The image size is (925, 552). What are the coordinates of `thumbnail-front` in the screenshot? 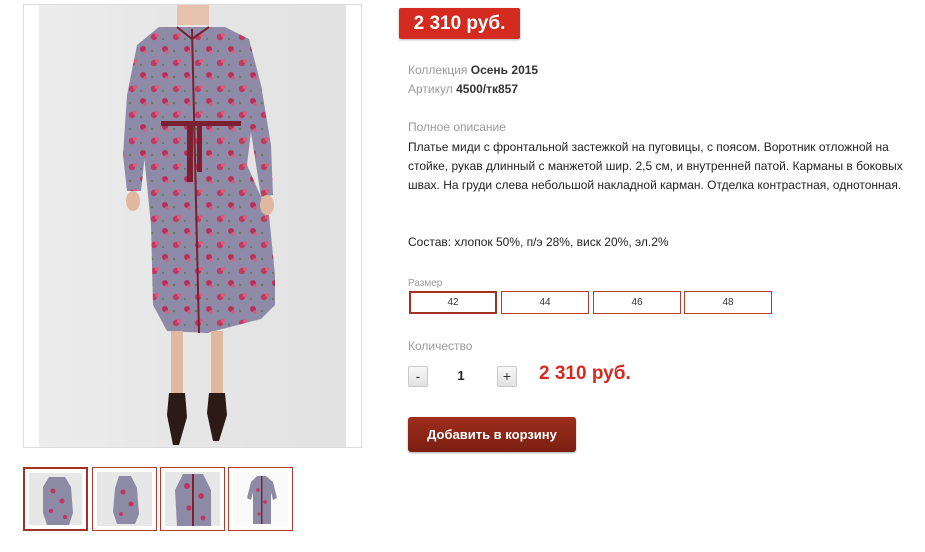 It's located at (55, 499).